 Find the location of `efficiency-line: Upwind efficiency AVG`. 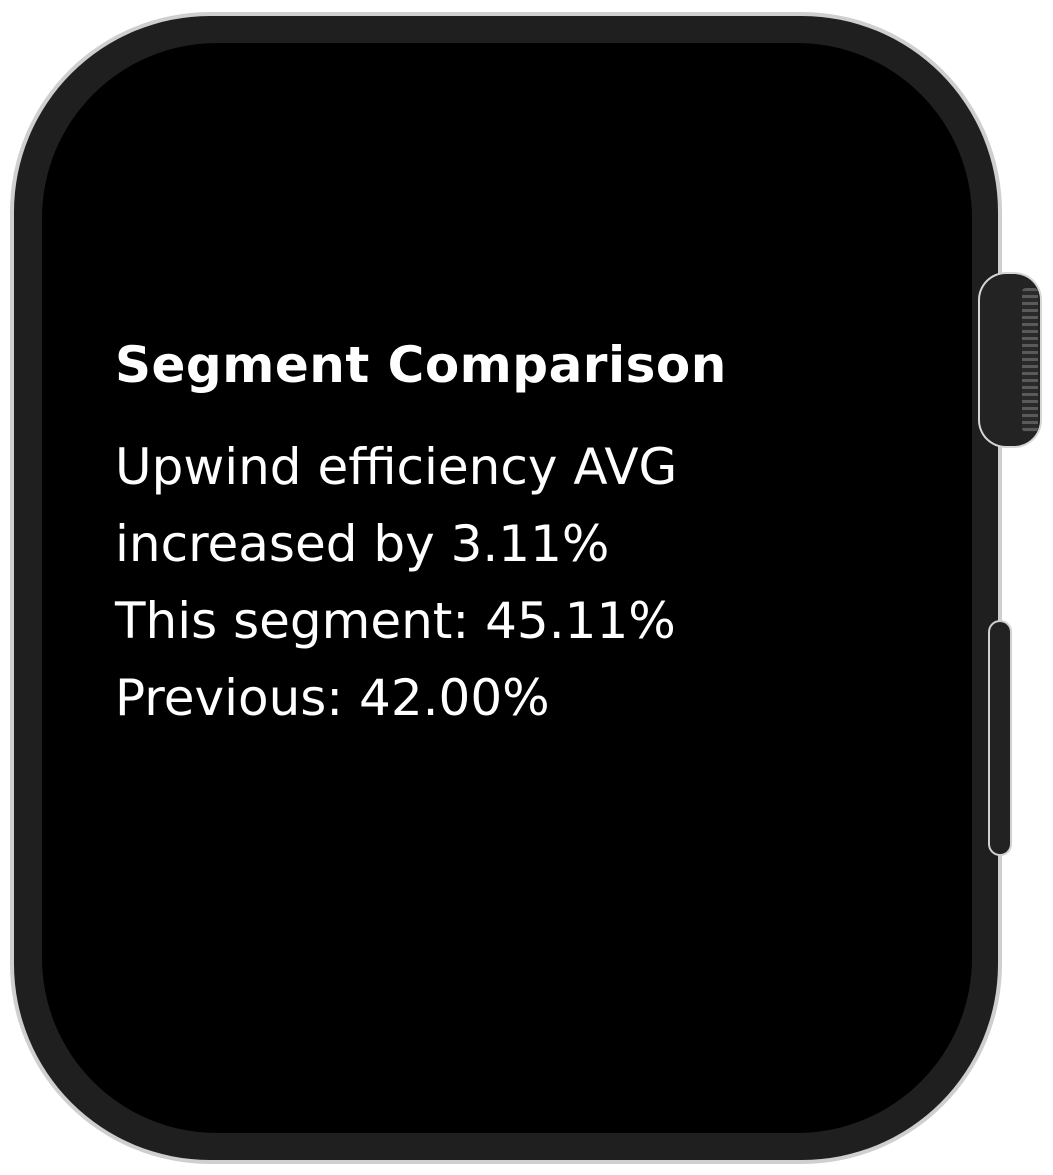

efficiency-line: Upwind efficiency AVG is located at coordinates (396, 467).